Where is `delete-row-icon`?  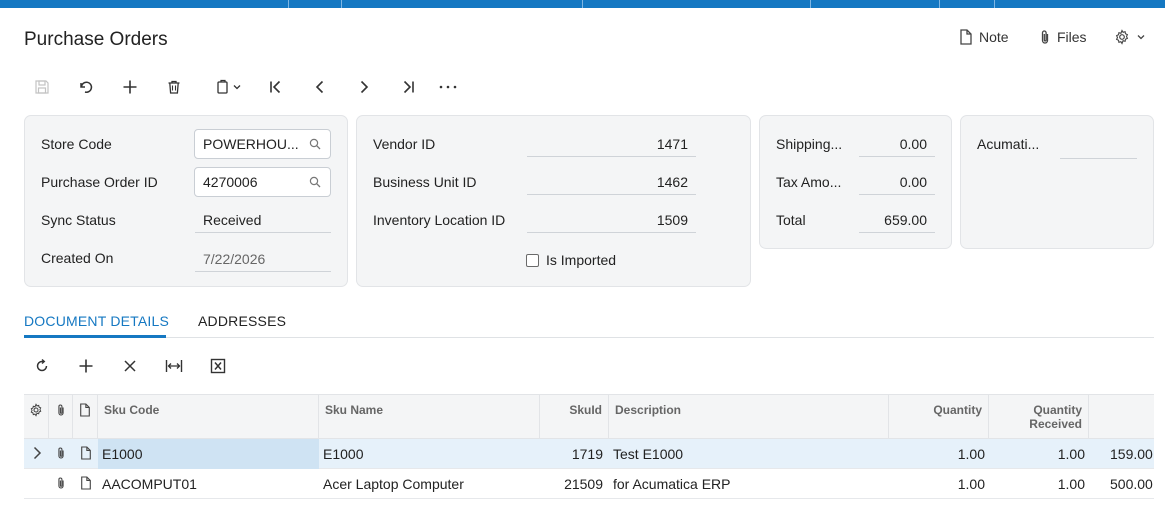 delete-row-icon is located at coordinates (130, 367).